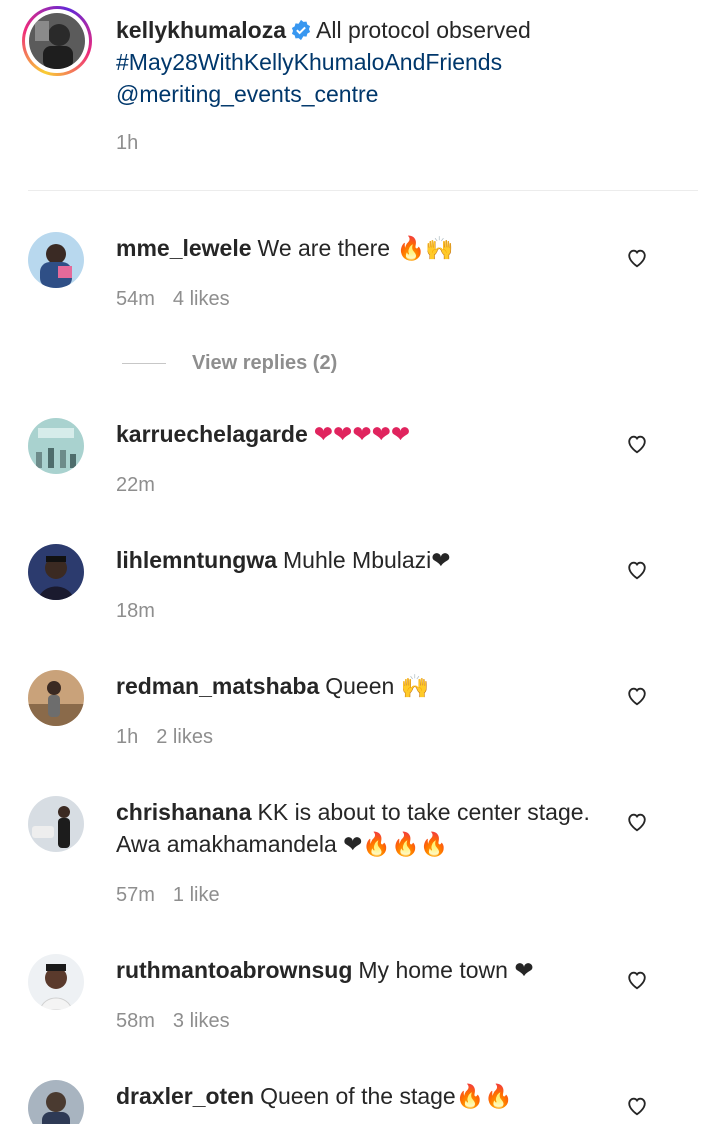  I want to click on comment-text: mme_lewele We are there 🔥🙌, so click(356, 248).